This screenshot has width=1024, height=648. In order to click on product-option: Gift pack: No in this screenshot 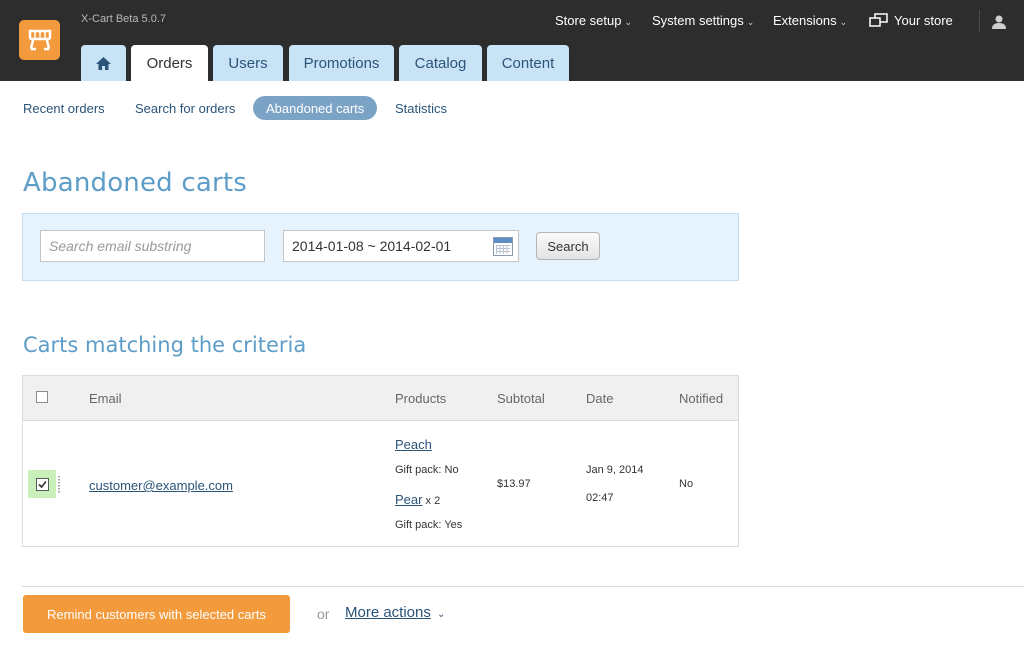, I will do `click(427, 470)`.